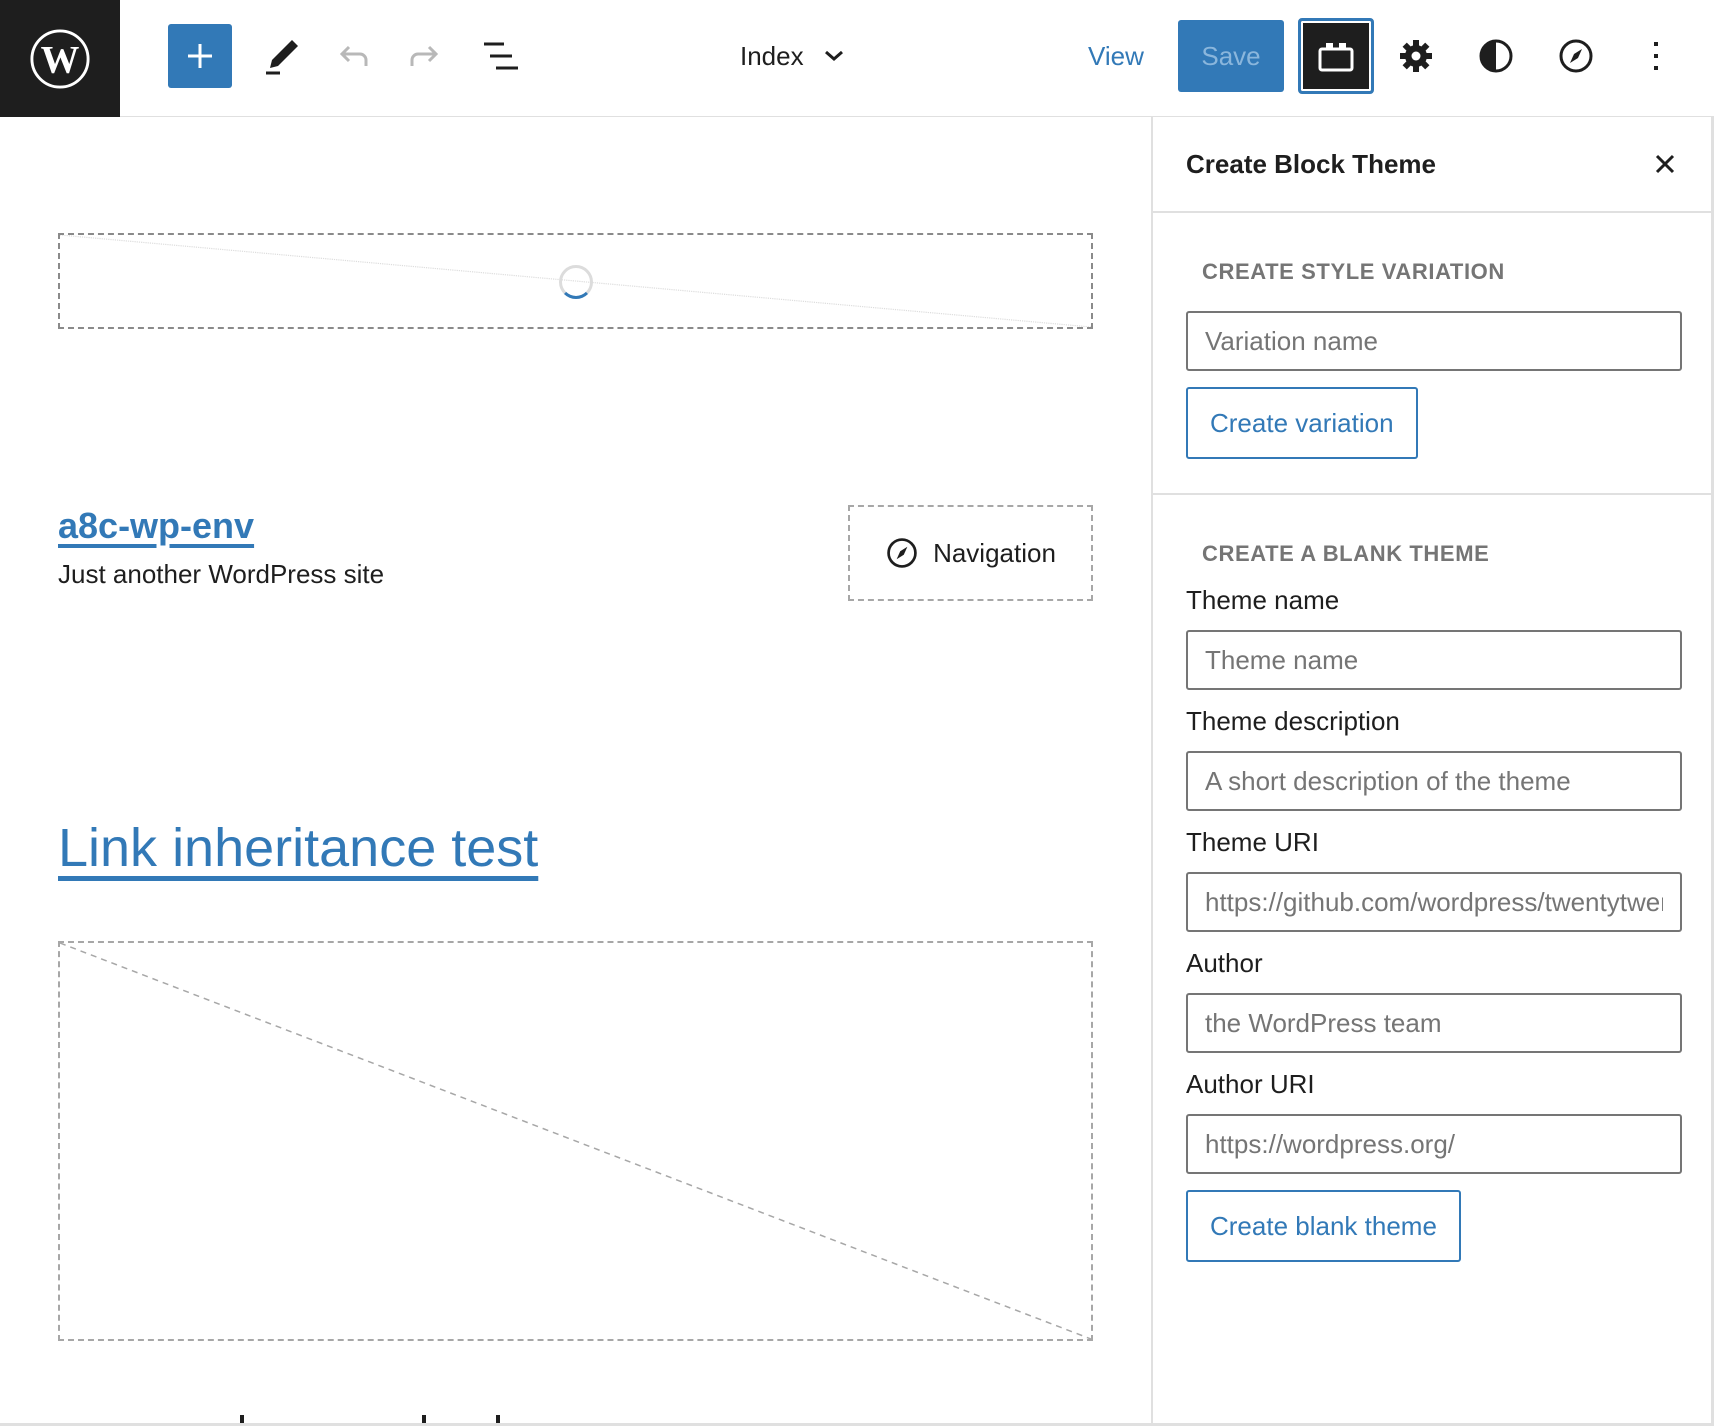 The image size is (1714, 1426). I want to click on wordpress-logo-button: W, so click(60, 58).